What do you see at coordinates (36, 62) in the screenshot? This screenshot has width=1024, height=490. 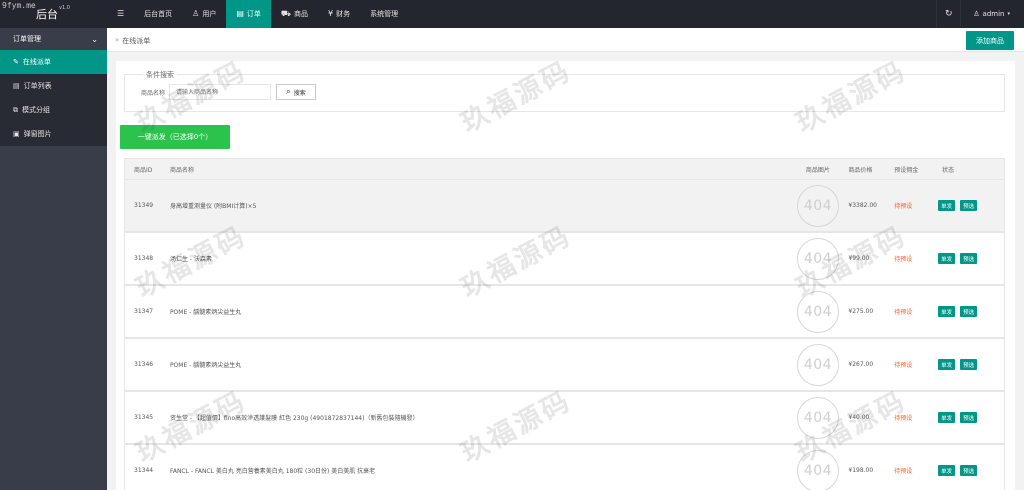 I see `sidebar-item-label: 在线派单` at bounding box center [36, 62].